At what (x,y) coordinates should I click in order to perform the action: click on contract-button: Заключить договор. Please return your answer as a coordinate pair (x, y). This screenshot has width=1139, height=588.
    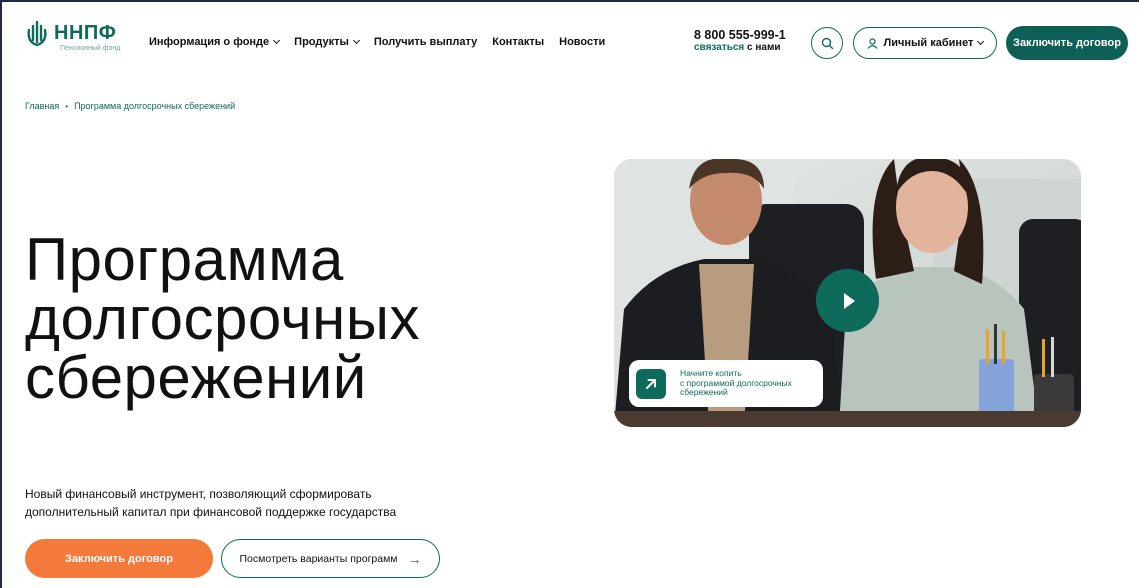
    Looking at the image, I should click on (119, 558).